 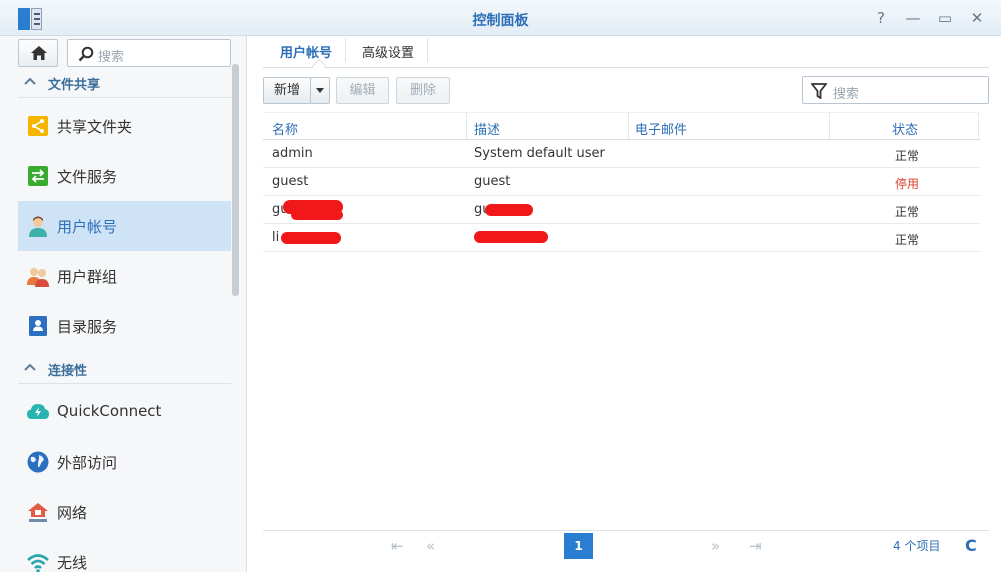 What do you see at coordinates (124, 326) in the screenshot?
I see `sidebar-item-directory-service: 目录服务` at bounding box center [124, 326].